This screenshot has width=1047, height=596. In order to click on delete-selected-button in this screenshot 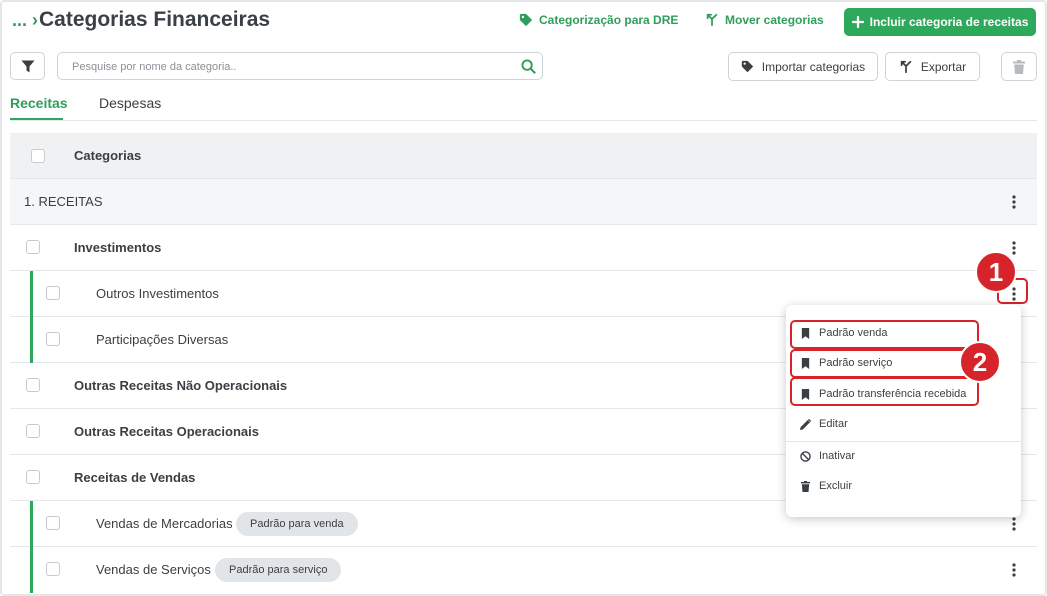, I will do `click(1019, 66)`.